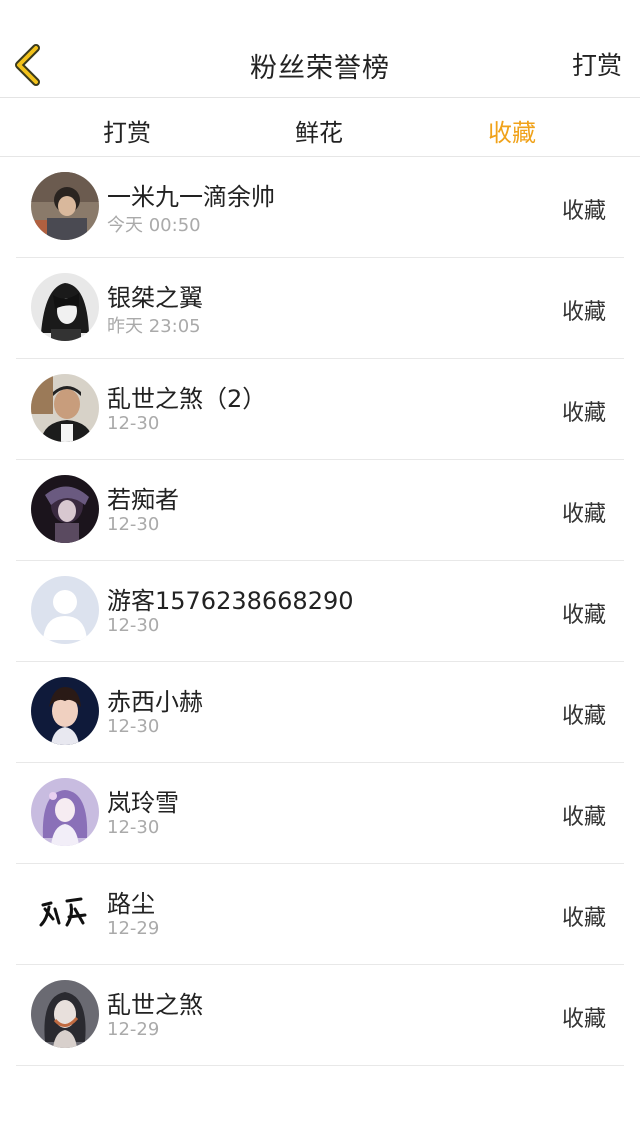  What do you see at coordinates (155, 1005) in the screenshot?
I see `fan-name: 乱世之煞` at bounding box center [155, 1005].